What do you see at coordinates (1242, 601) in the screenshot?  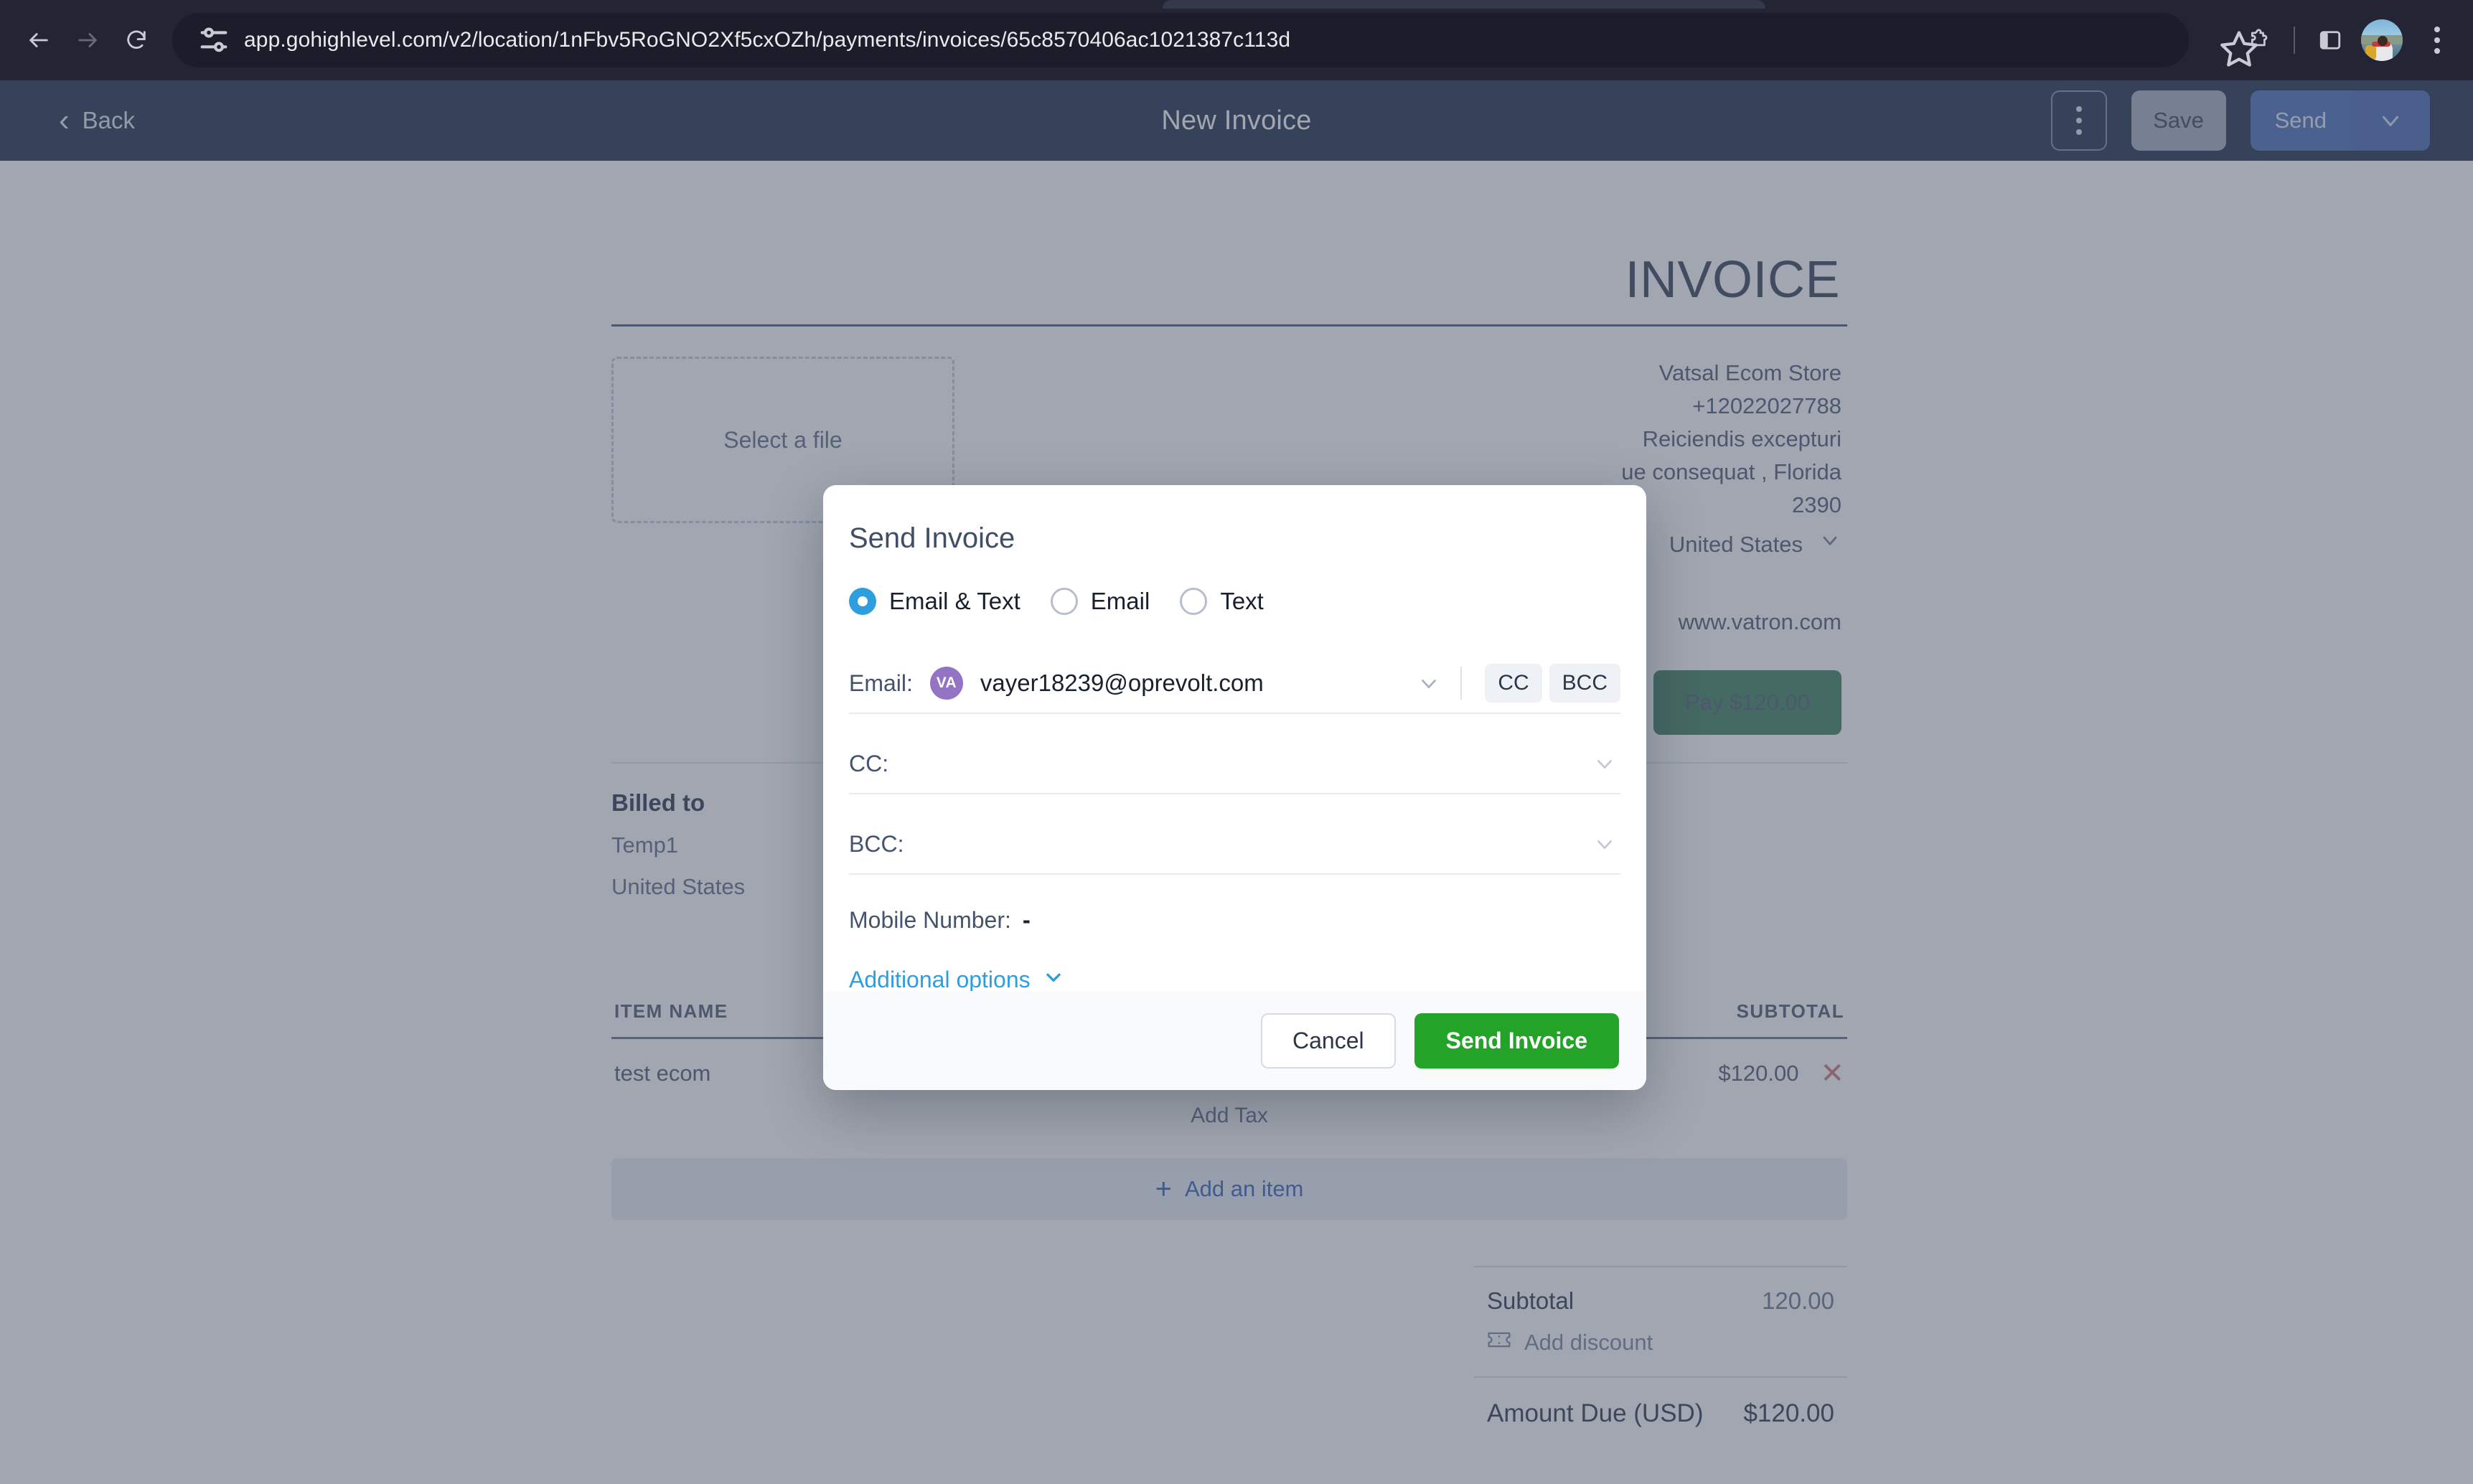 I see `radio-label: Text` at bounding box center [1242, 601].